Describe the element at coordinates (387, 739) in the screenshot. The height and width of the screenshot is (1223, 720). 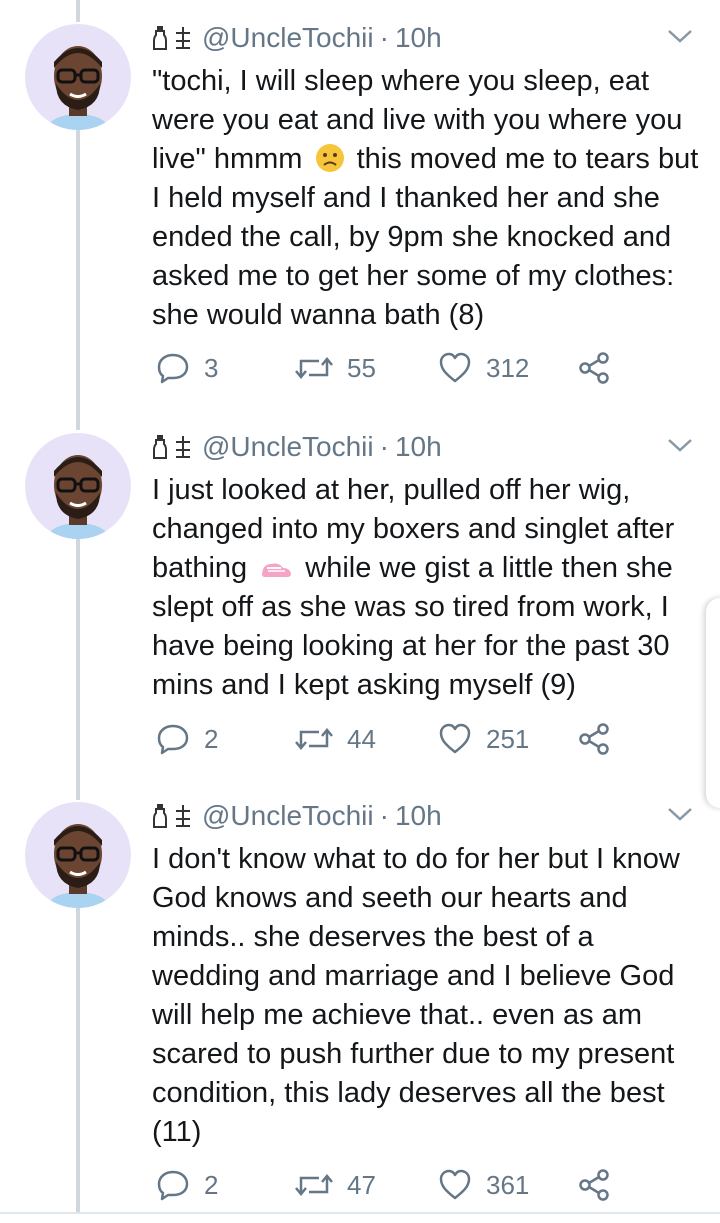
I see `tweet-actions: 2 44 251` at that location.